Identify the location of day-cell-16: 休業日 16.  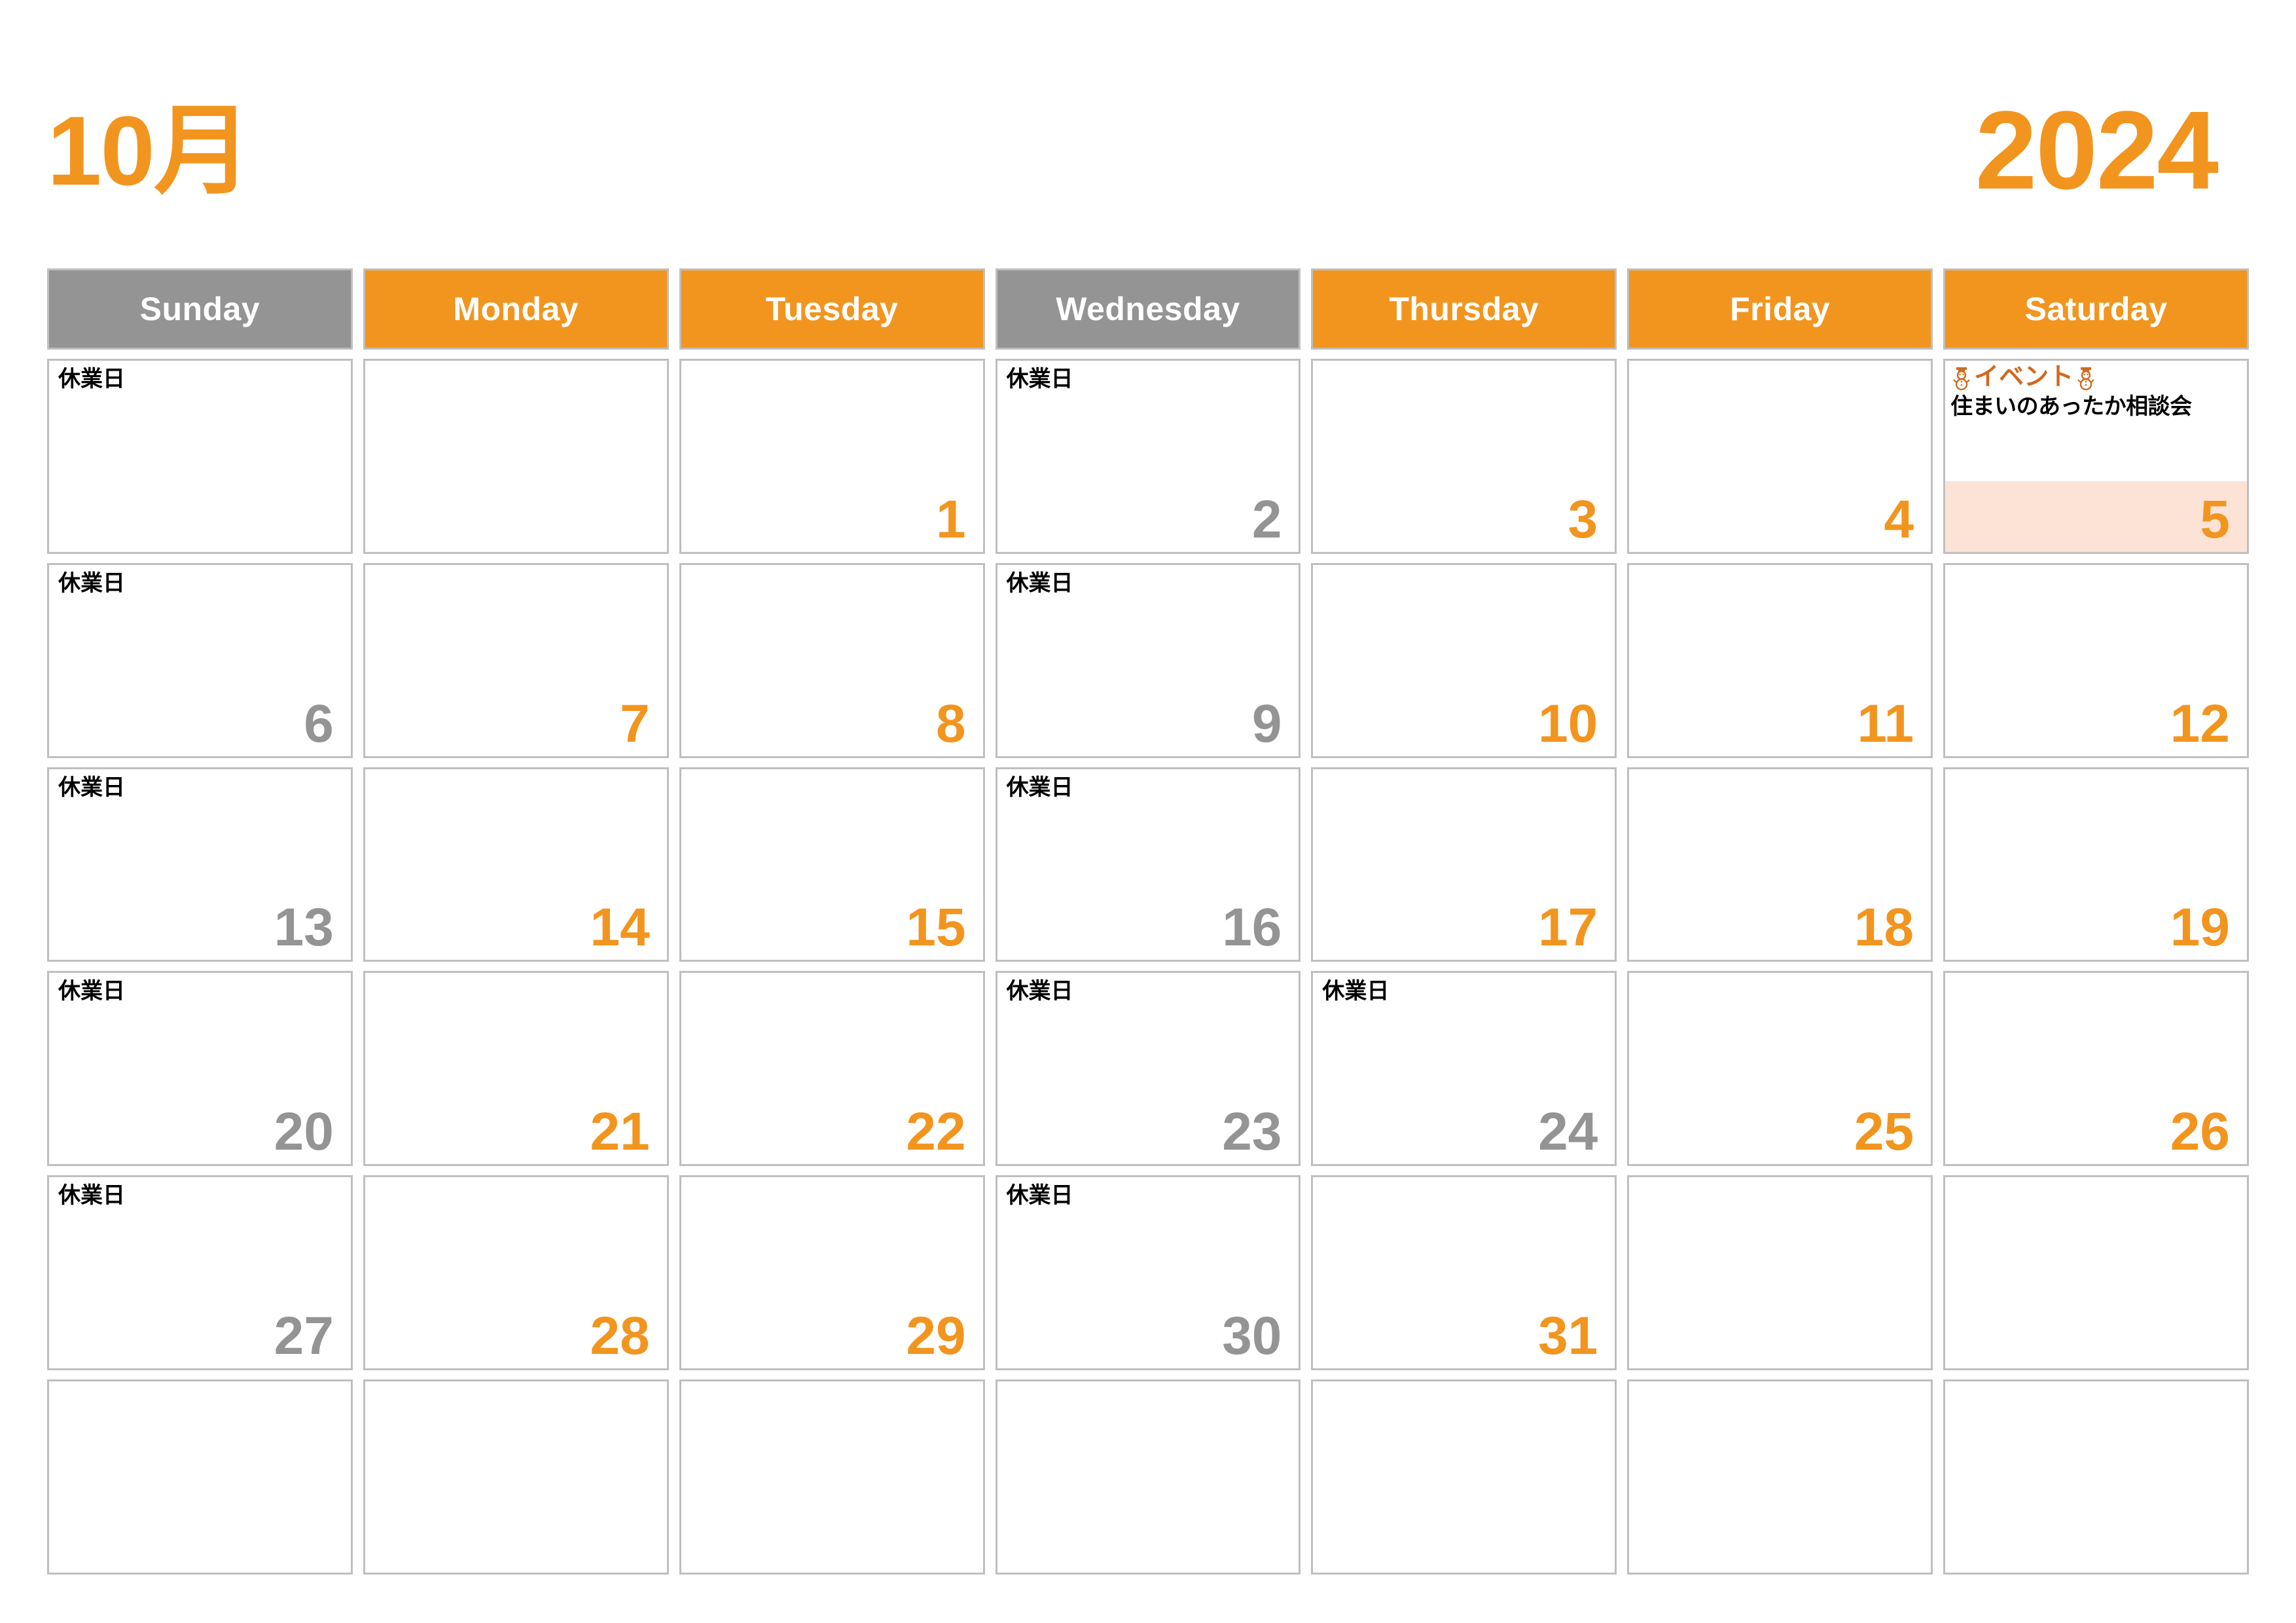
(1148, 864).